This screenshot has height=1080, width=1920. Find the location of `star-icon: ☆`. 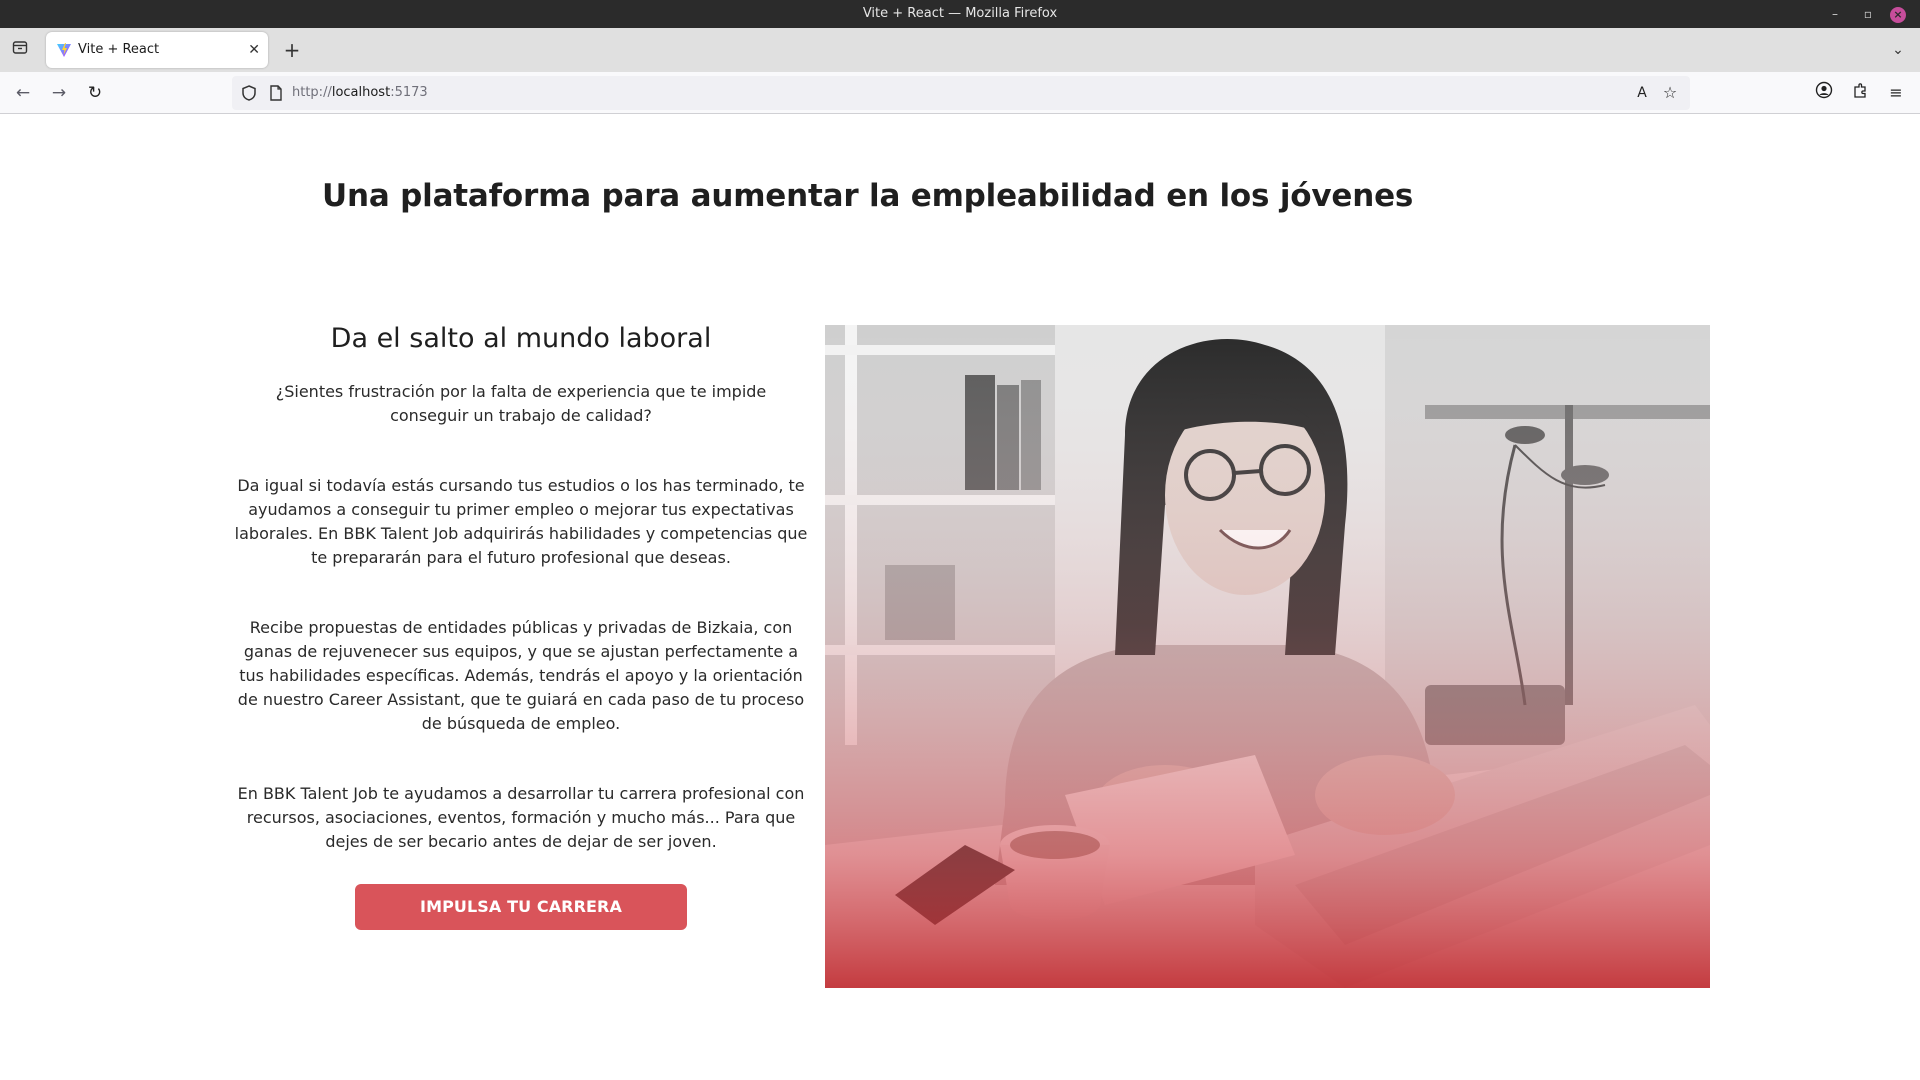

star-icon: ☆ is located at coordinates (1670, 93).